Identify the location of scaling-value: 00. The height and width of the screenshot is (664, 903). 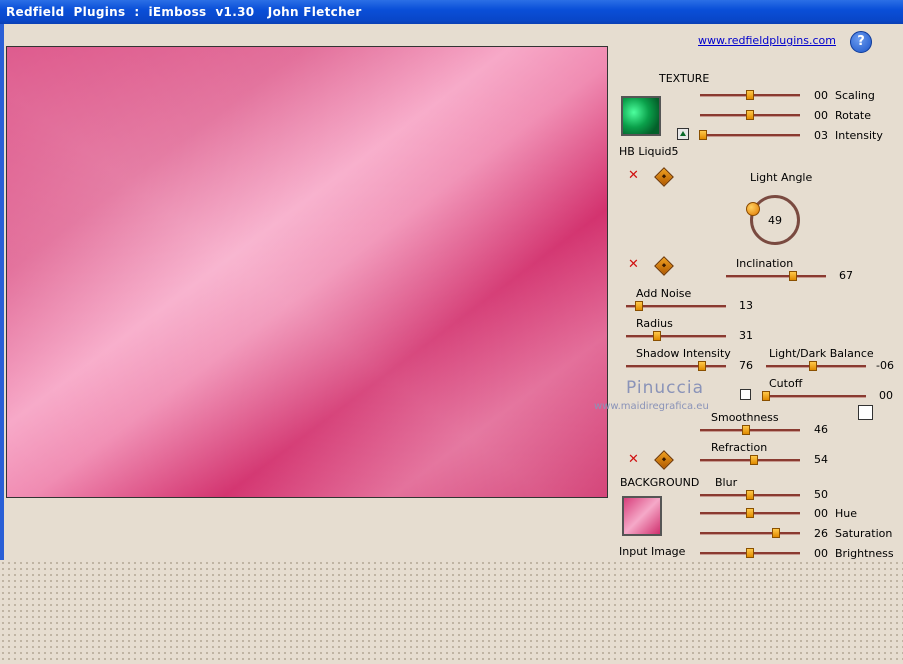
(821, 95).